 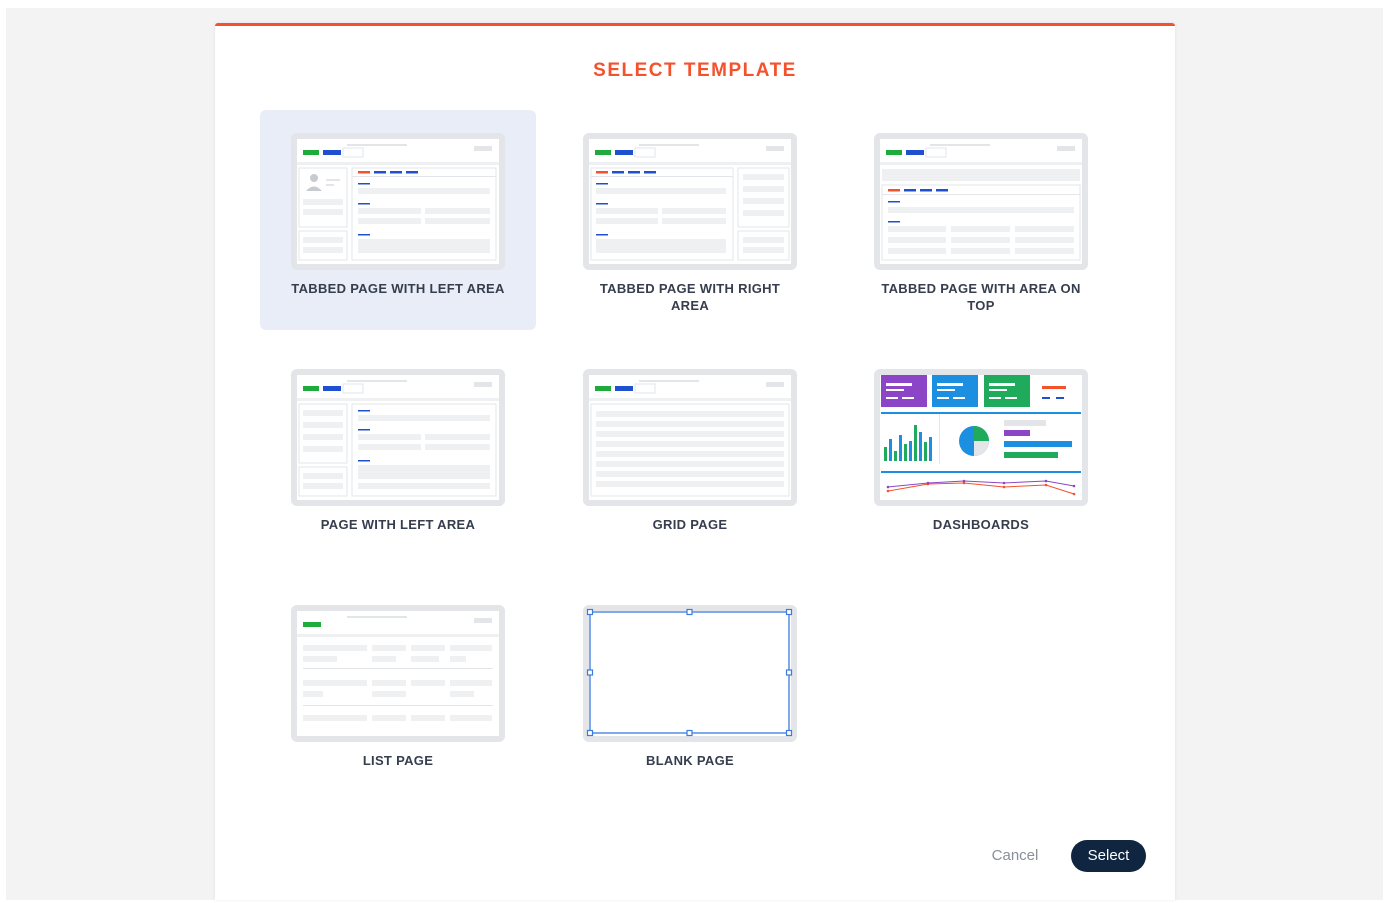 What do you see at coordinates (1108, 856) in the screenshot?
I see `select-button: Select` at bounding box center [1108, 856].